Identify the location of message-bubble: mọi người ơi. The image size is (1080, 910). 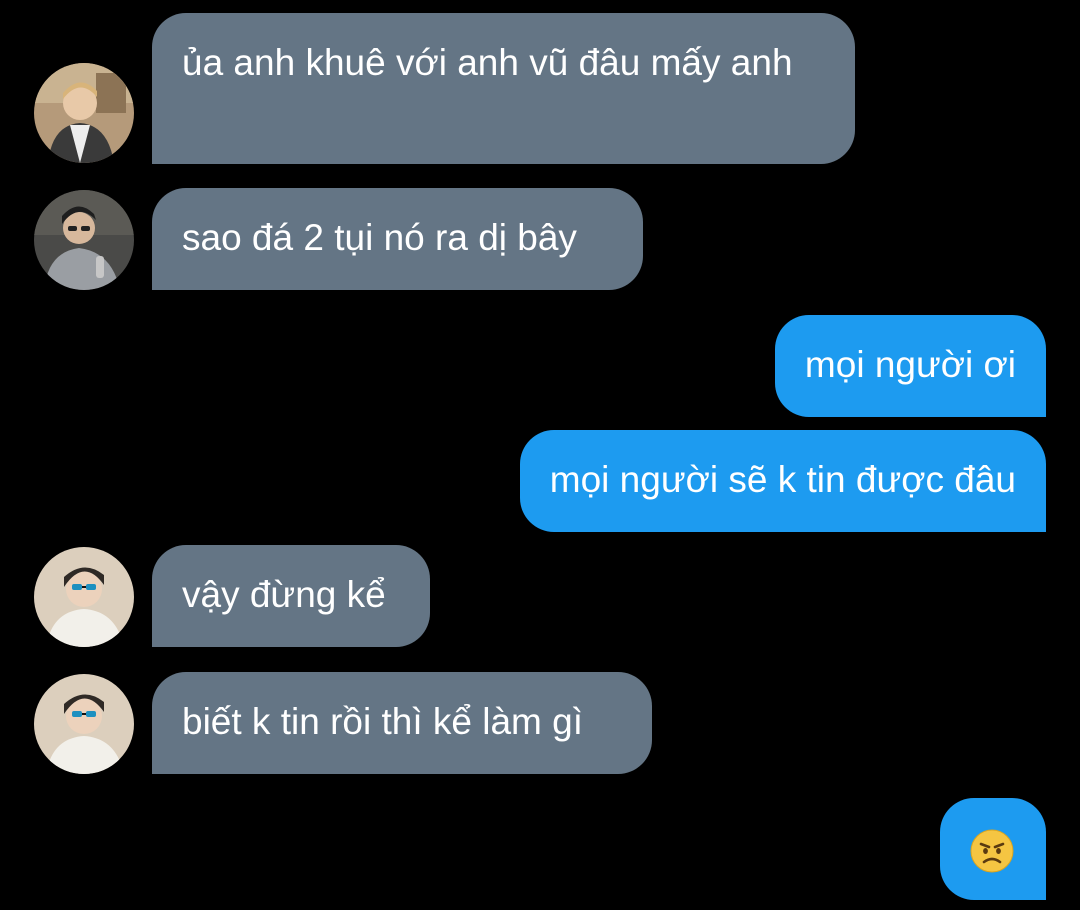
(910, 366).